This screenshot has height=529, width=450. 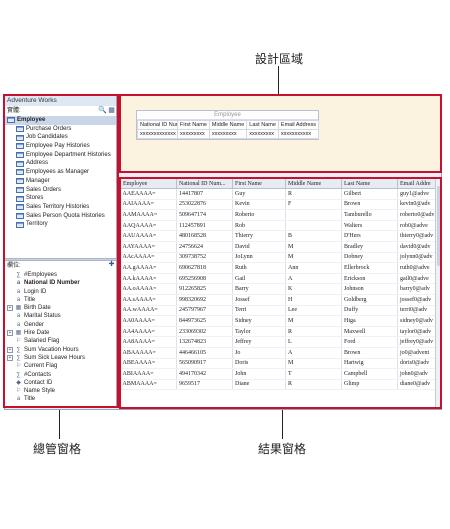 What do you see at coordinates (59, 423) in the screenshot?
I see `organizer-pane-leader-line` at bounding box center [59, 423].